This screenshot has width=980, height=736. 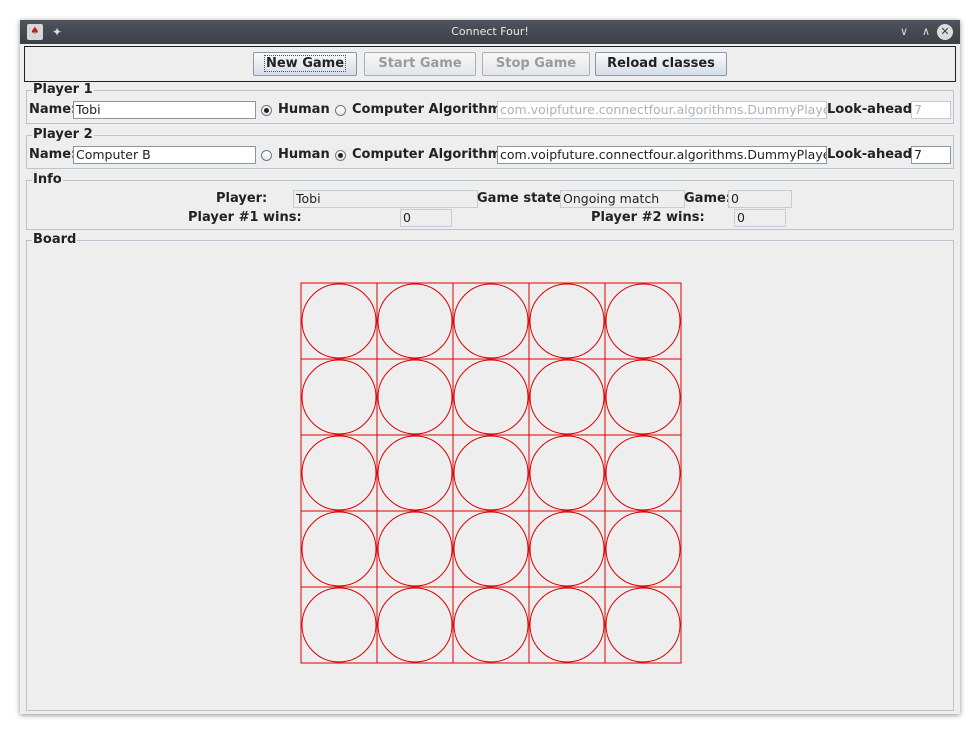 I want to click on maximize-icon: ∧, so click(x=926, y=32).